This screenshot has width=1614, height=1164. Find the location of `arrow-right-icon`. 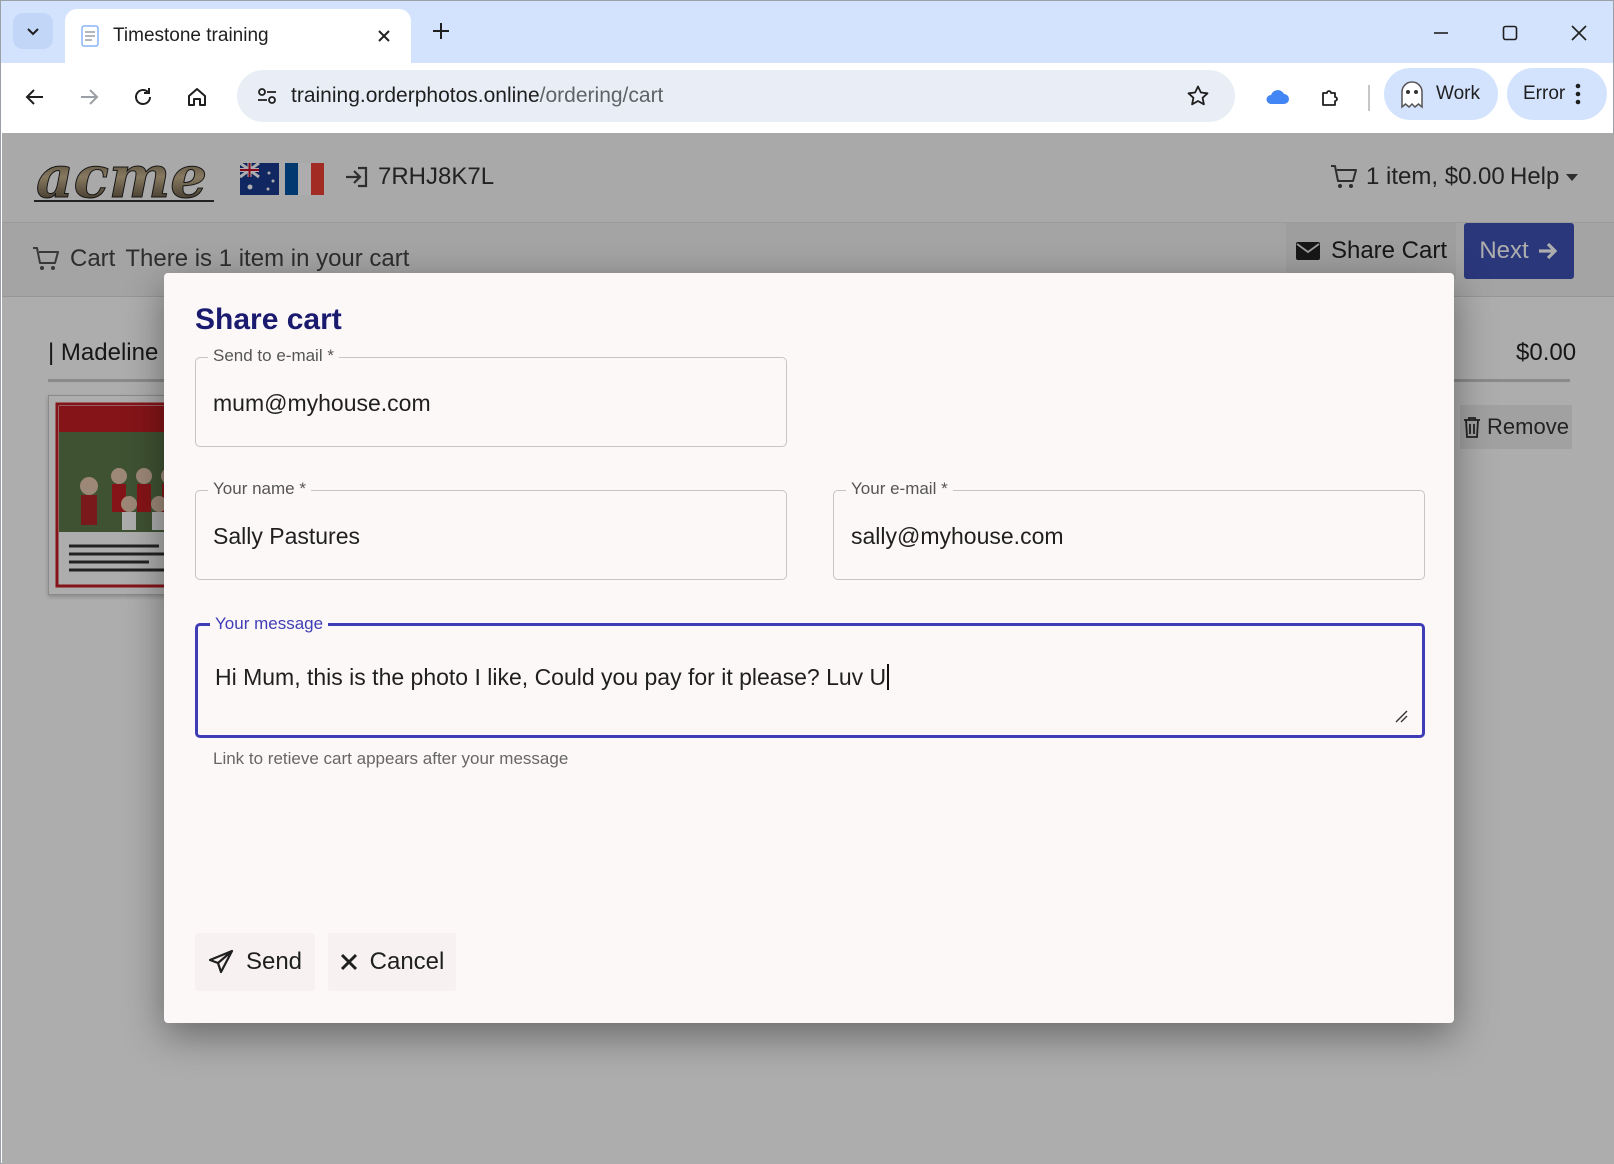

arrow-right-icon is located at coordinates (90, 97).